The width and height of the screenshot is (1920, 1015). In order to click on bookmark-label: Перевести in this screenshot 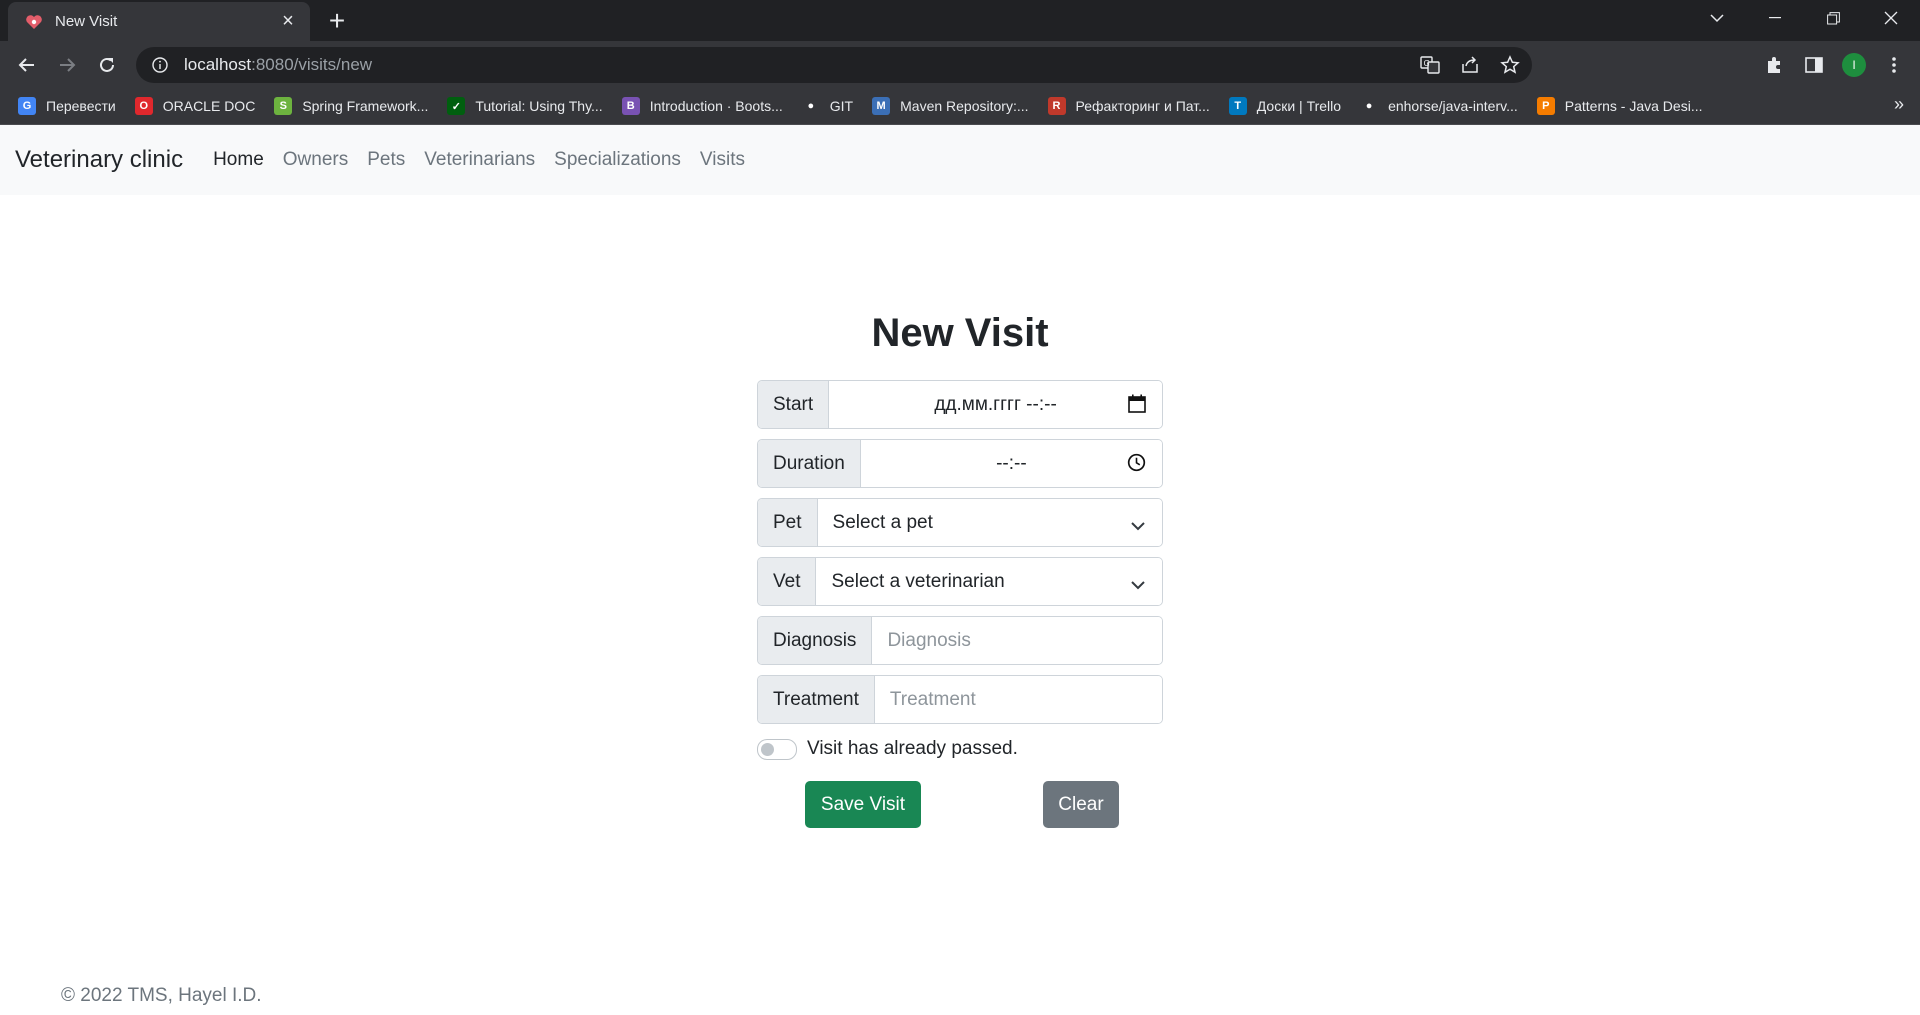, I will do `click(81, 106)`.